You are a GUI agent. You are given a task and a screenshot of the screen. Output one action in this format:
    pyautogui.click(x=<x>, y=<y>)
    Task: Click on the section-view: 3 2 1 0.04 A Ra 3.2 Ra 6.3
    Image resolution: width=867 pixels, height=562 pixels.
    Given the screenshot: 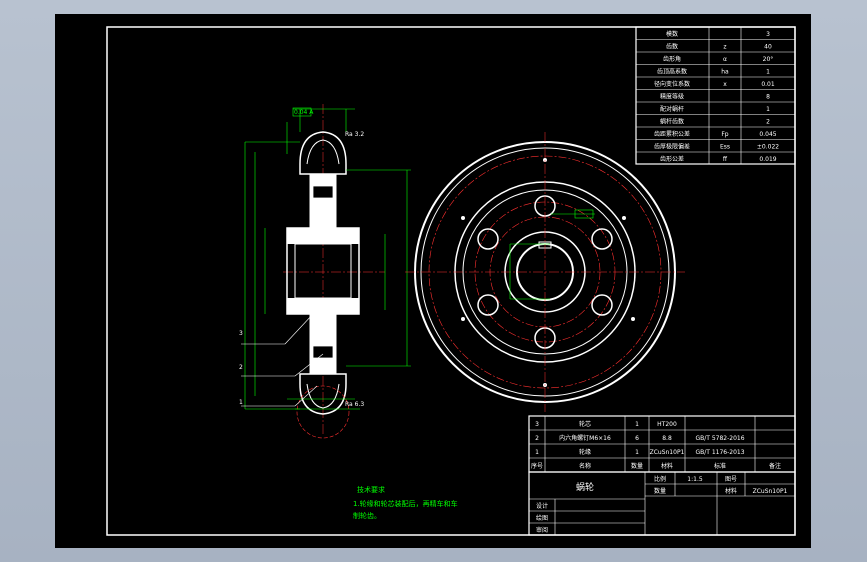 What is the action you would take?
    pyautogui.click(x=325, y=271)
    